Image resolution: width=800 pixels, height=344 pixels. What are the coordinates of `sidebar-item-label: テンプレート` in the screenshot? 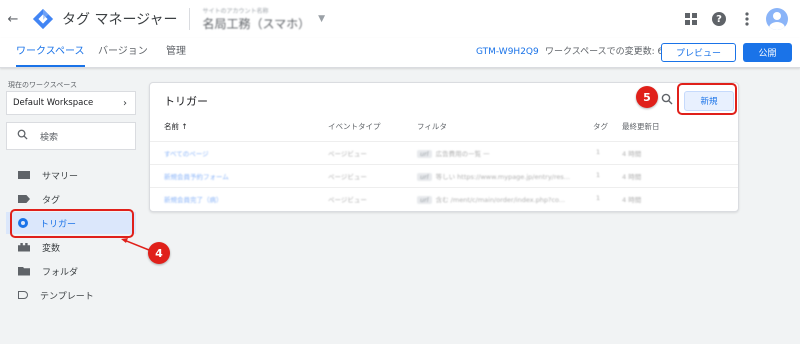 It's located at (67, 296).